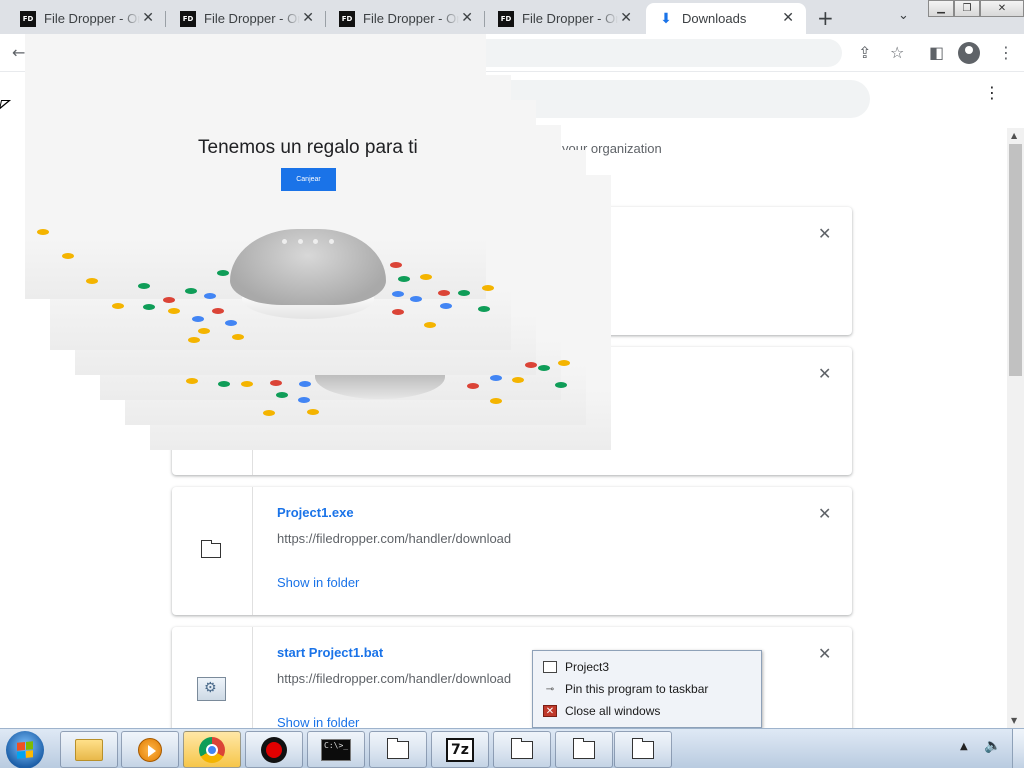 The width and height of the screenshot is (1024, 768). I want to click on windows-taskbar: C:\>_ 7z ▲ 🔈, so click(512, 748).